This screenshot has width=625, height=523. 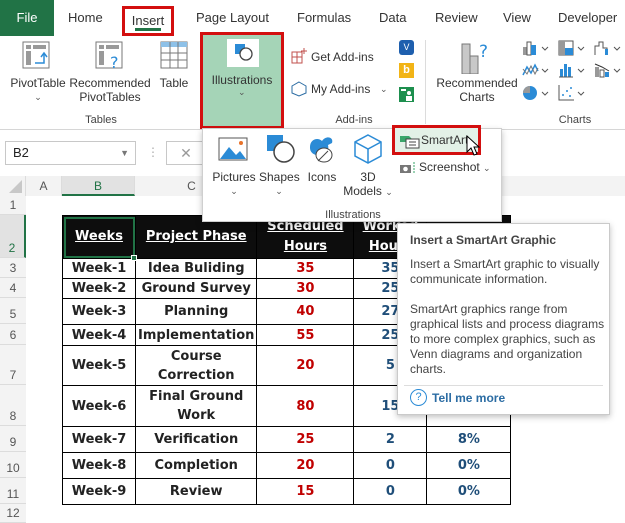 I want to click on 3d-models-button: 3D Models ⌄, so click(x=368, y=184).